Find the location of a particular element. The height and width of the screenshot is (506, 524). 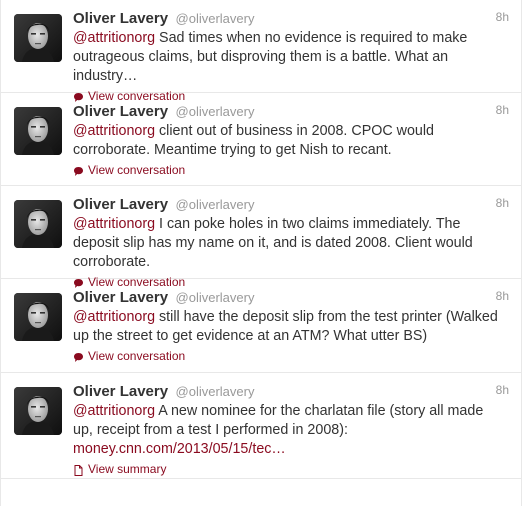

document-icon is located at coordinates (78, 470).